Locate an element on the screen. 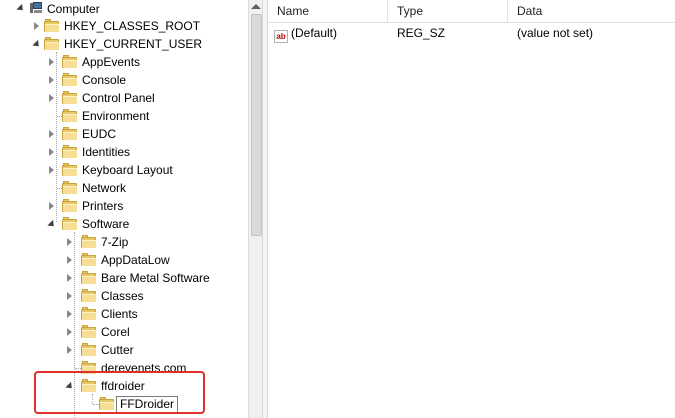  tree-node-hkcr: HKEY_CLASSES_ROOT is located at coordinates (124, 26).